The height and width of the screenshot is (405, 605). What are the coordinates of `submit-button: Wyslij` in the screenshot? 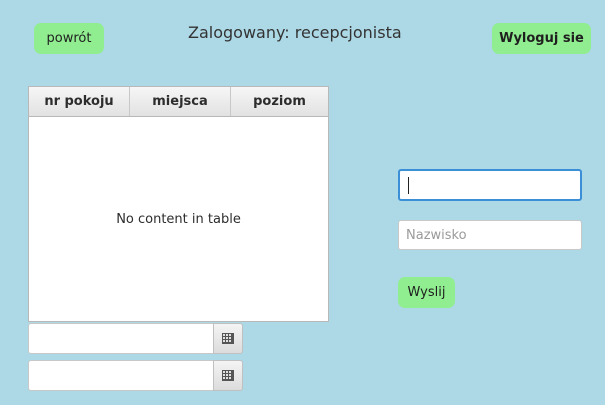 It's located at (426, 292).